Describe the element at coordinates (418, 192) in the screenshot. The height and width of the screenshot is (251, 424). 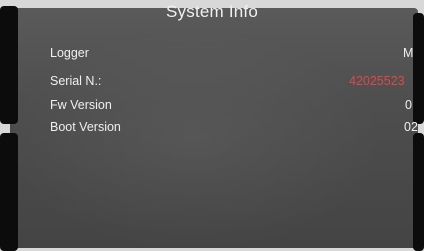
I see `right-lower-bezel` at that location.